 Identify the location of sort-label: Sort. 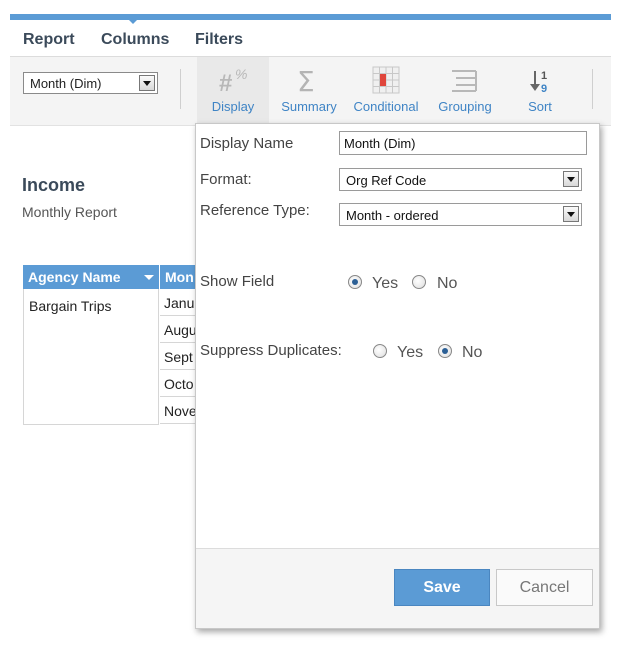
(540, 106).